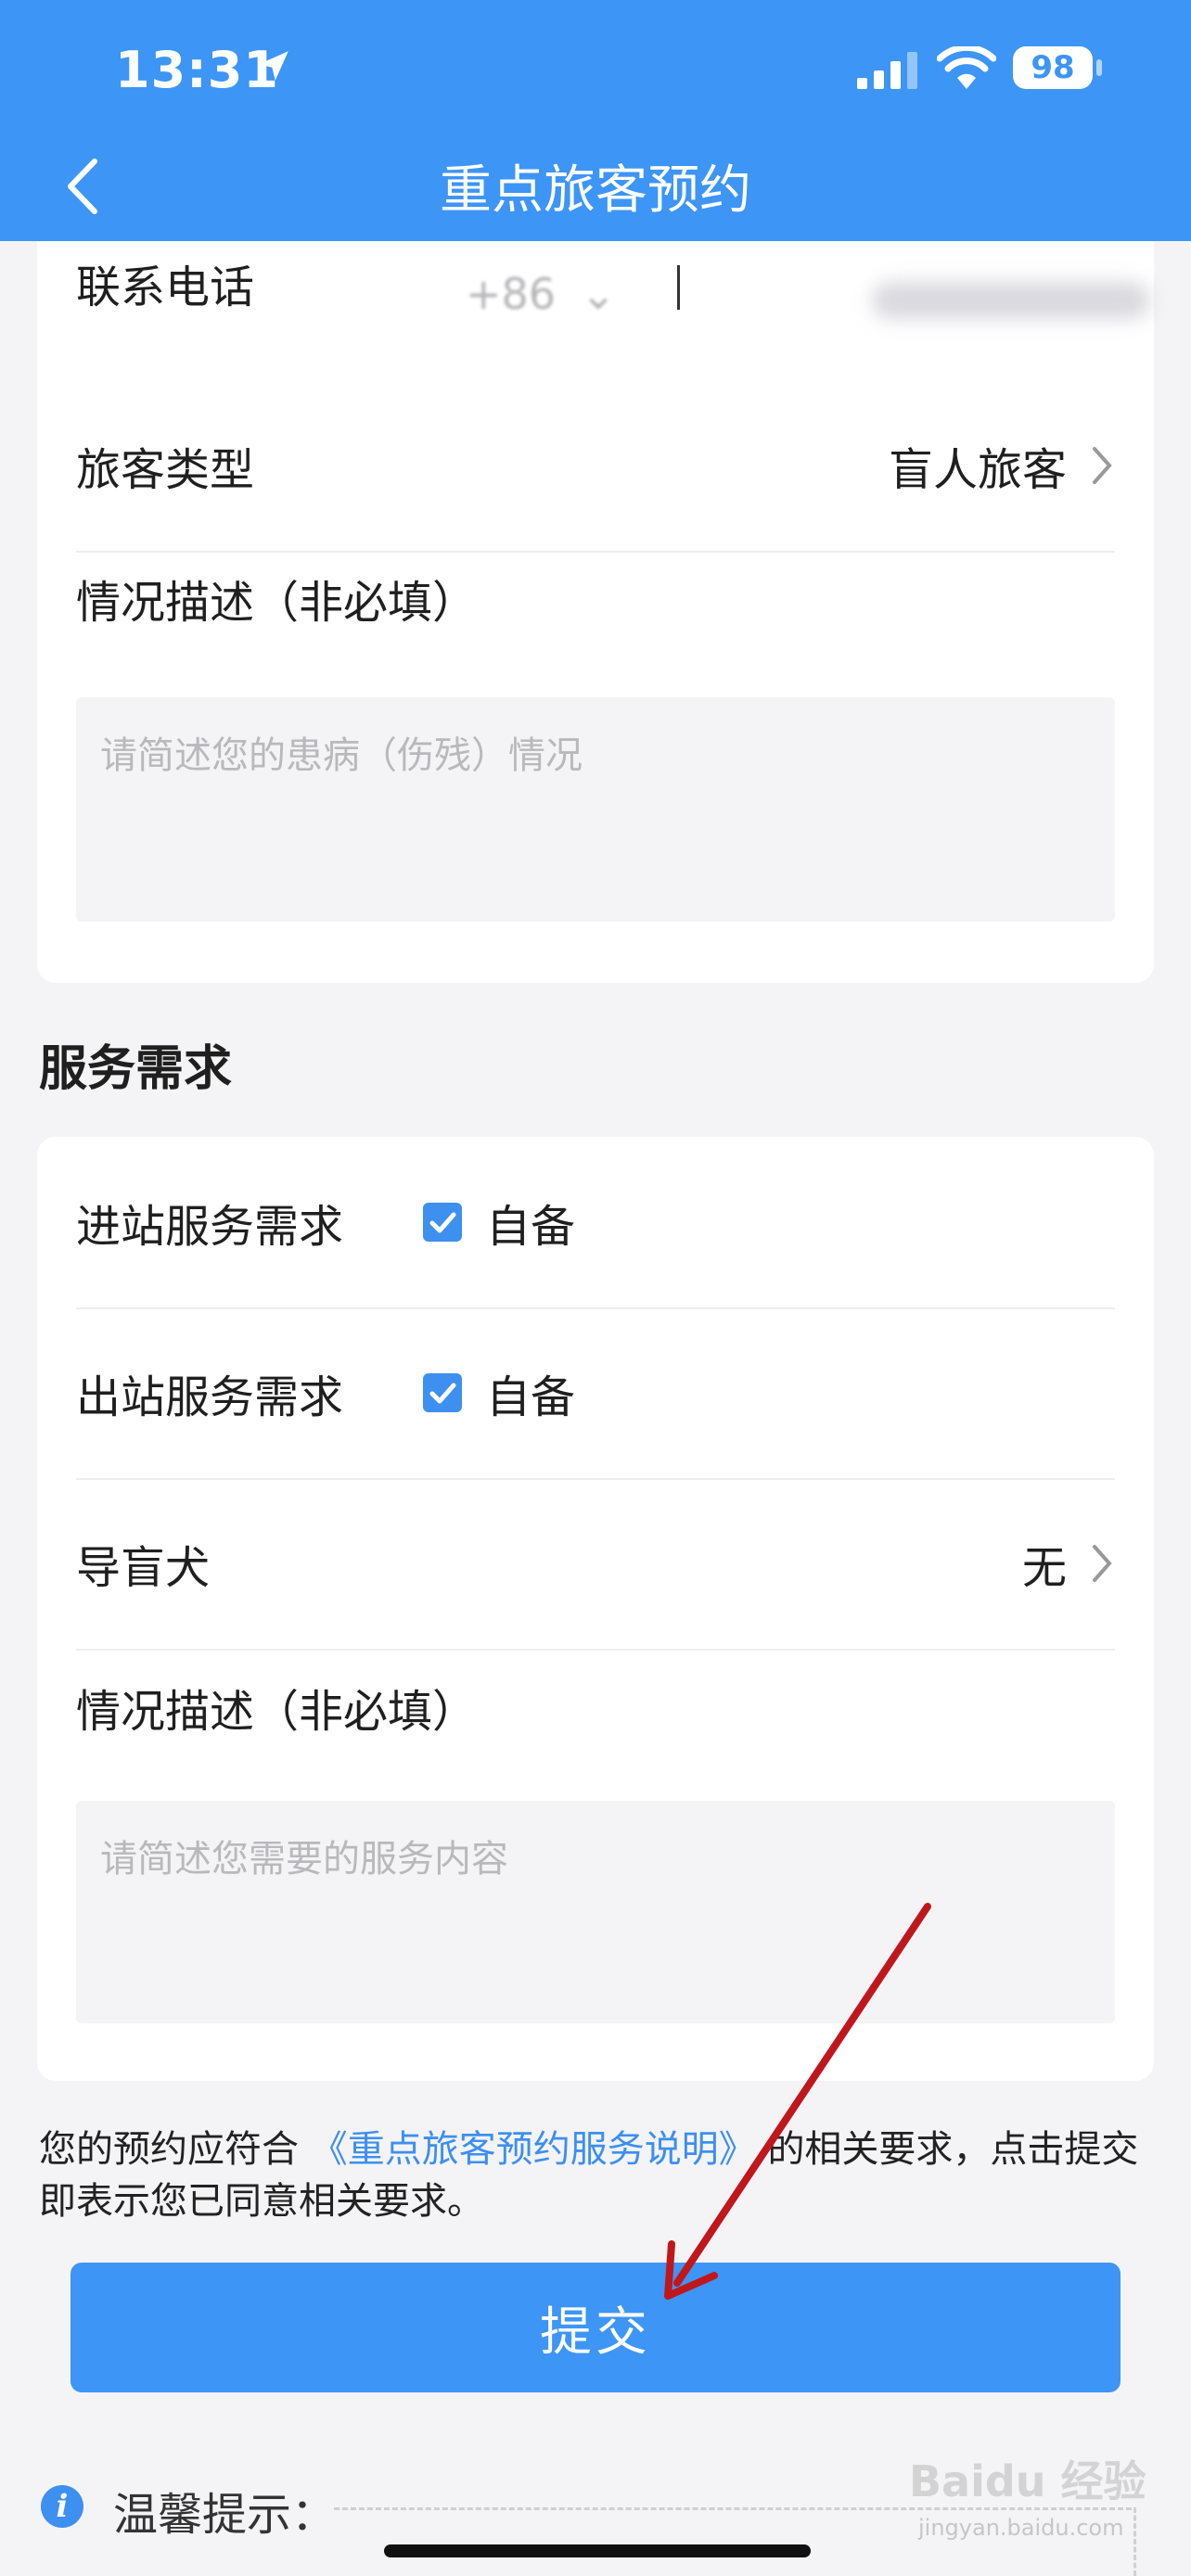 The width and height of the screenshot is (1191, 2576). I want to click on tips-label: 温馨提示：, so click(225, 2515).